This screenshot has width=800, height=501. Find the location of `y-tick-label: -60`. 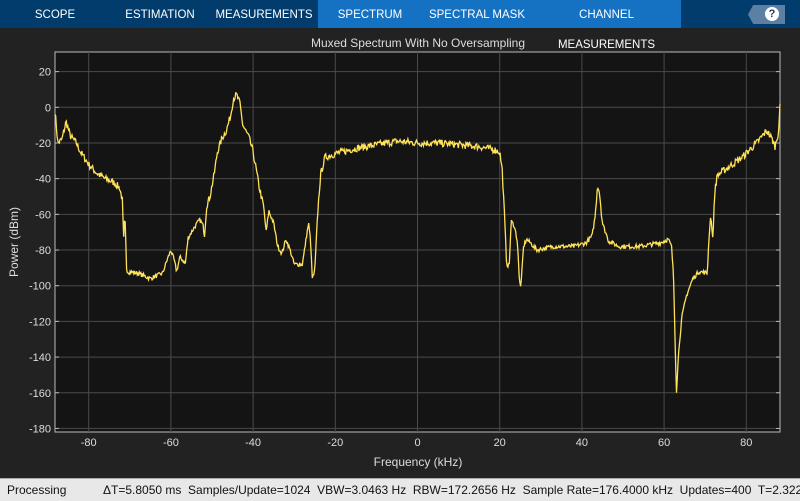

y-tick-label: -60 is located at coordinates (43, 215).